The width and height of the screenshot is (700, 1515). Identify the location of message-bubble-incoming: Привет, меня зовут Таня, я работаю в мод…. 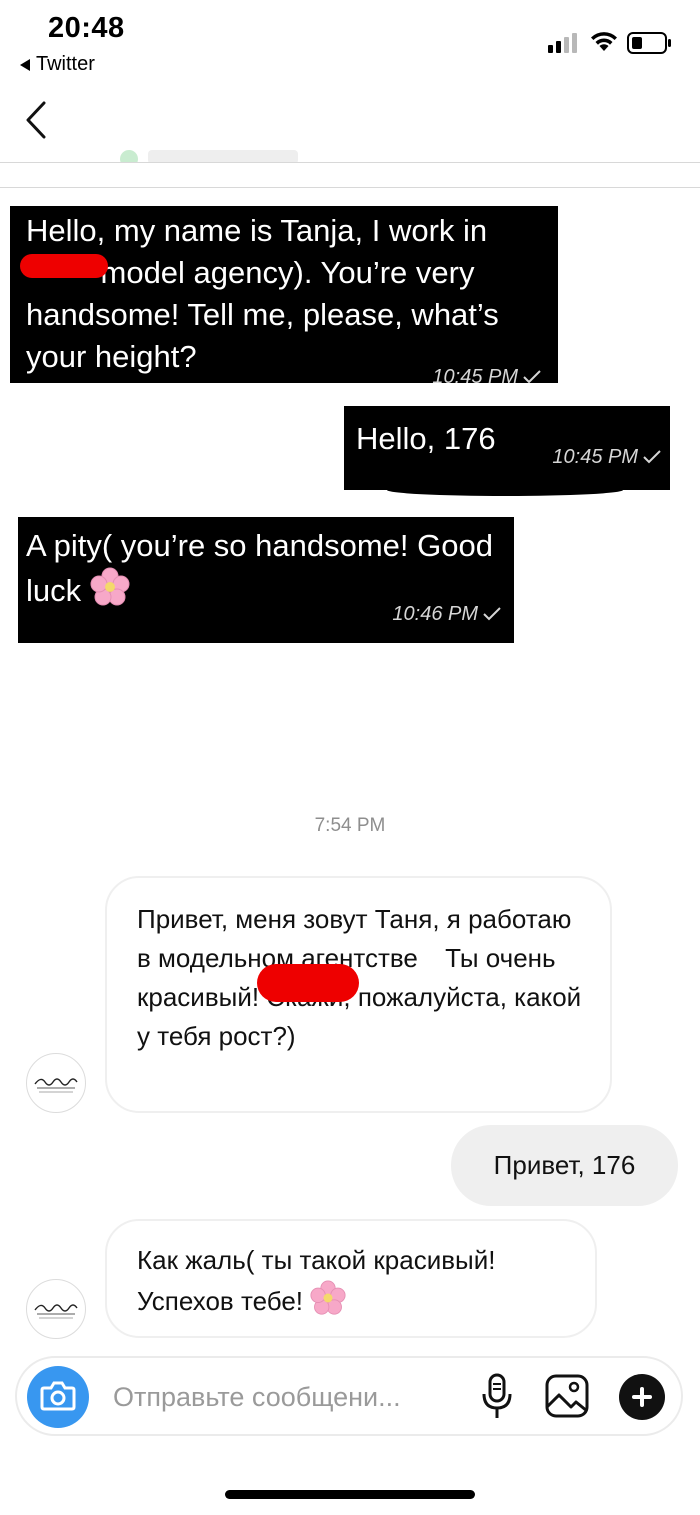
(358, 994).